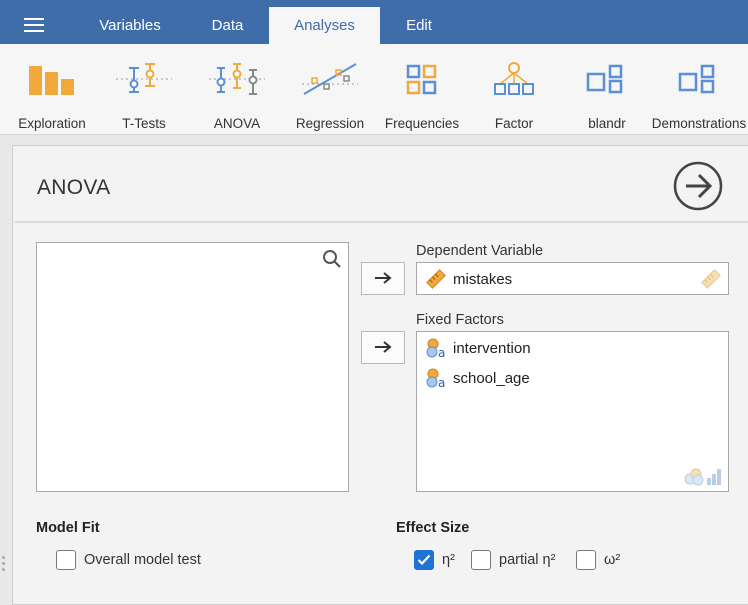 The height and width of the screenshot is (605, 748). I want to click on ribbon-blandr-button: blandr, so click(607, 94).